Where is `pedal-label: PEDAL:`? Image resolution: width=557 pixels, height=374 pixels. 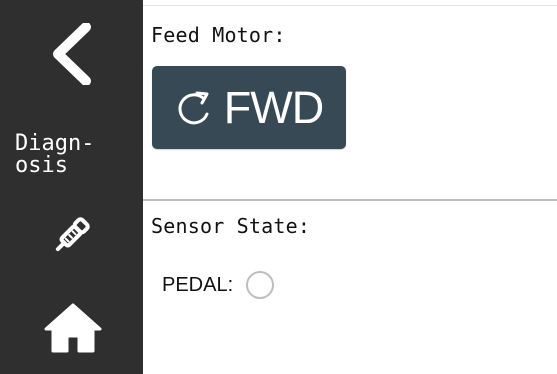
pedal-label: PEDAL: is located at coordinates (198, 285).